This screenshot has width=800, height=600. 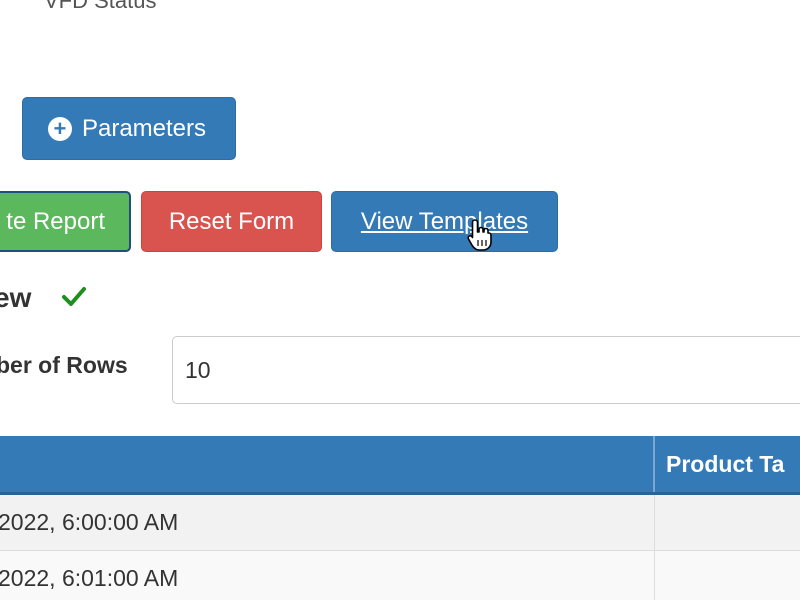 I want to click on timestamp-cell: 2022, 6:01:00 AM, so click(x=89, y=578).